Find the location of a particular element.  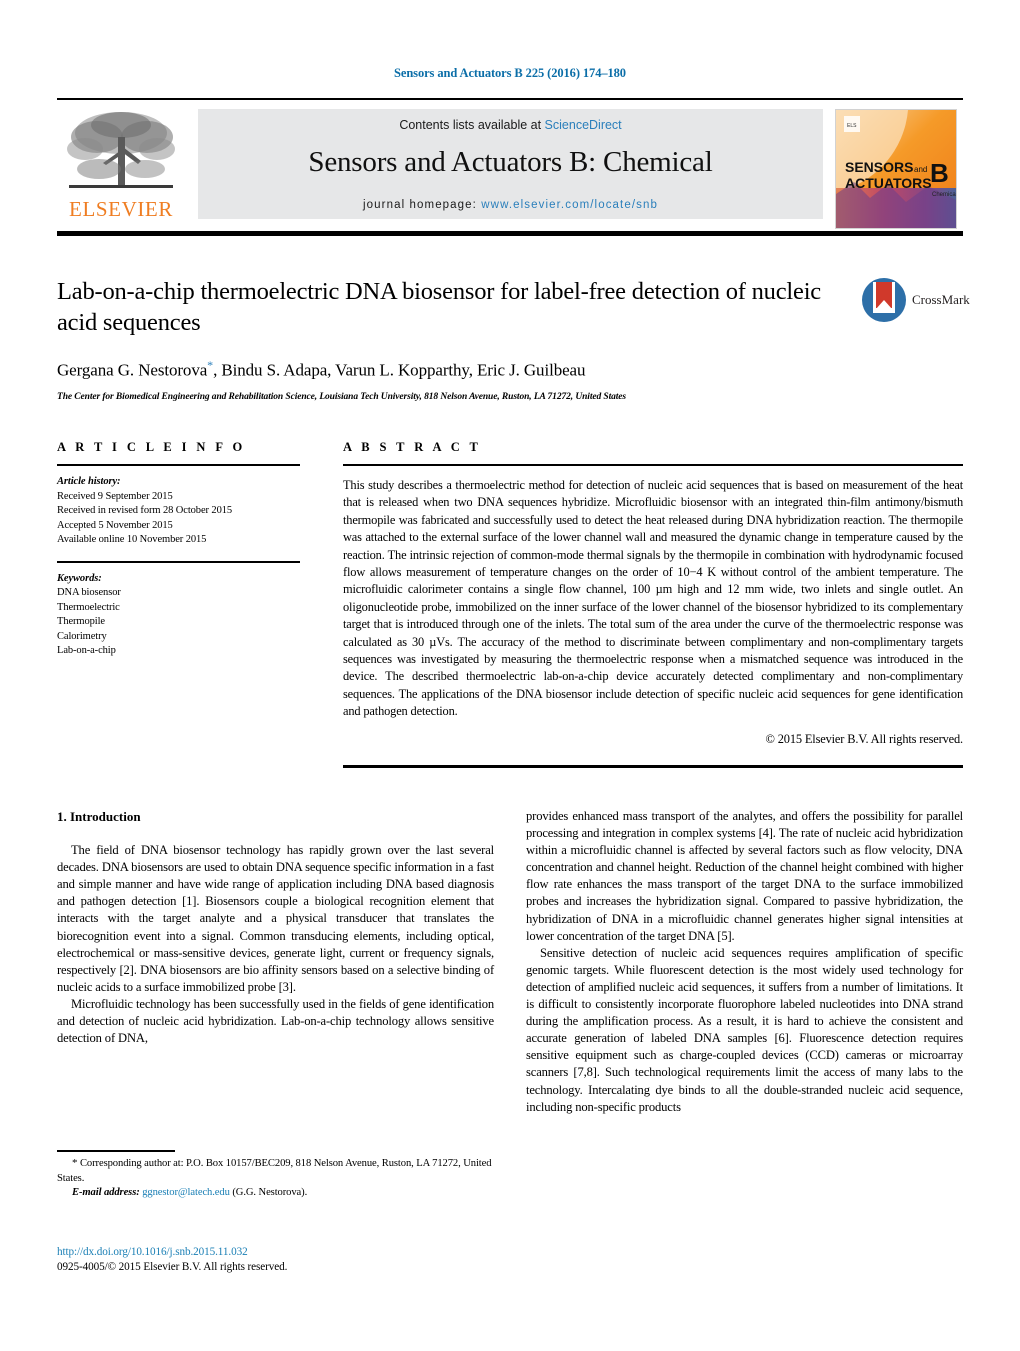

journal-homepage-link: www.elsevier.com/locate/snb is located at coordinates (569, 205).